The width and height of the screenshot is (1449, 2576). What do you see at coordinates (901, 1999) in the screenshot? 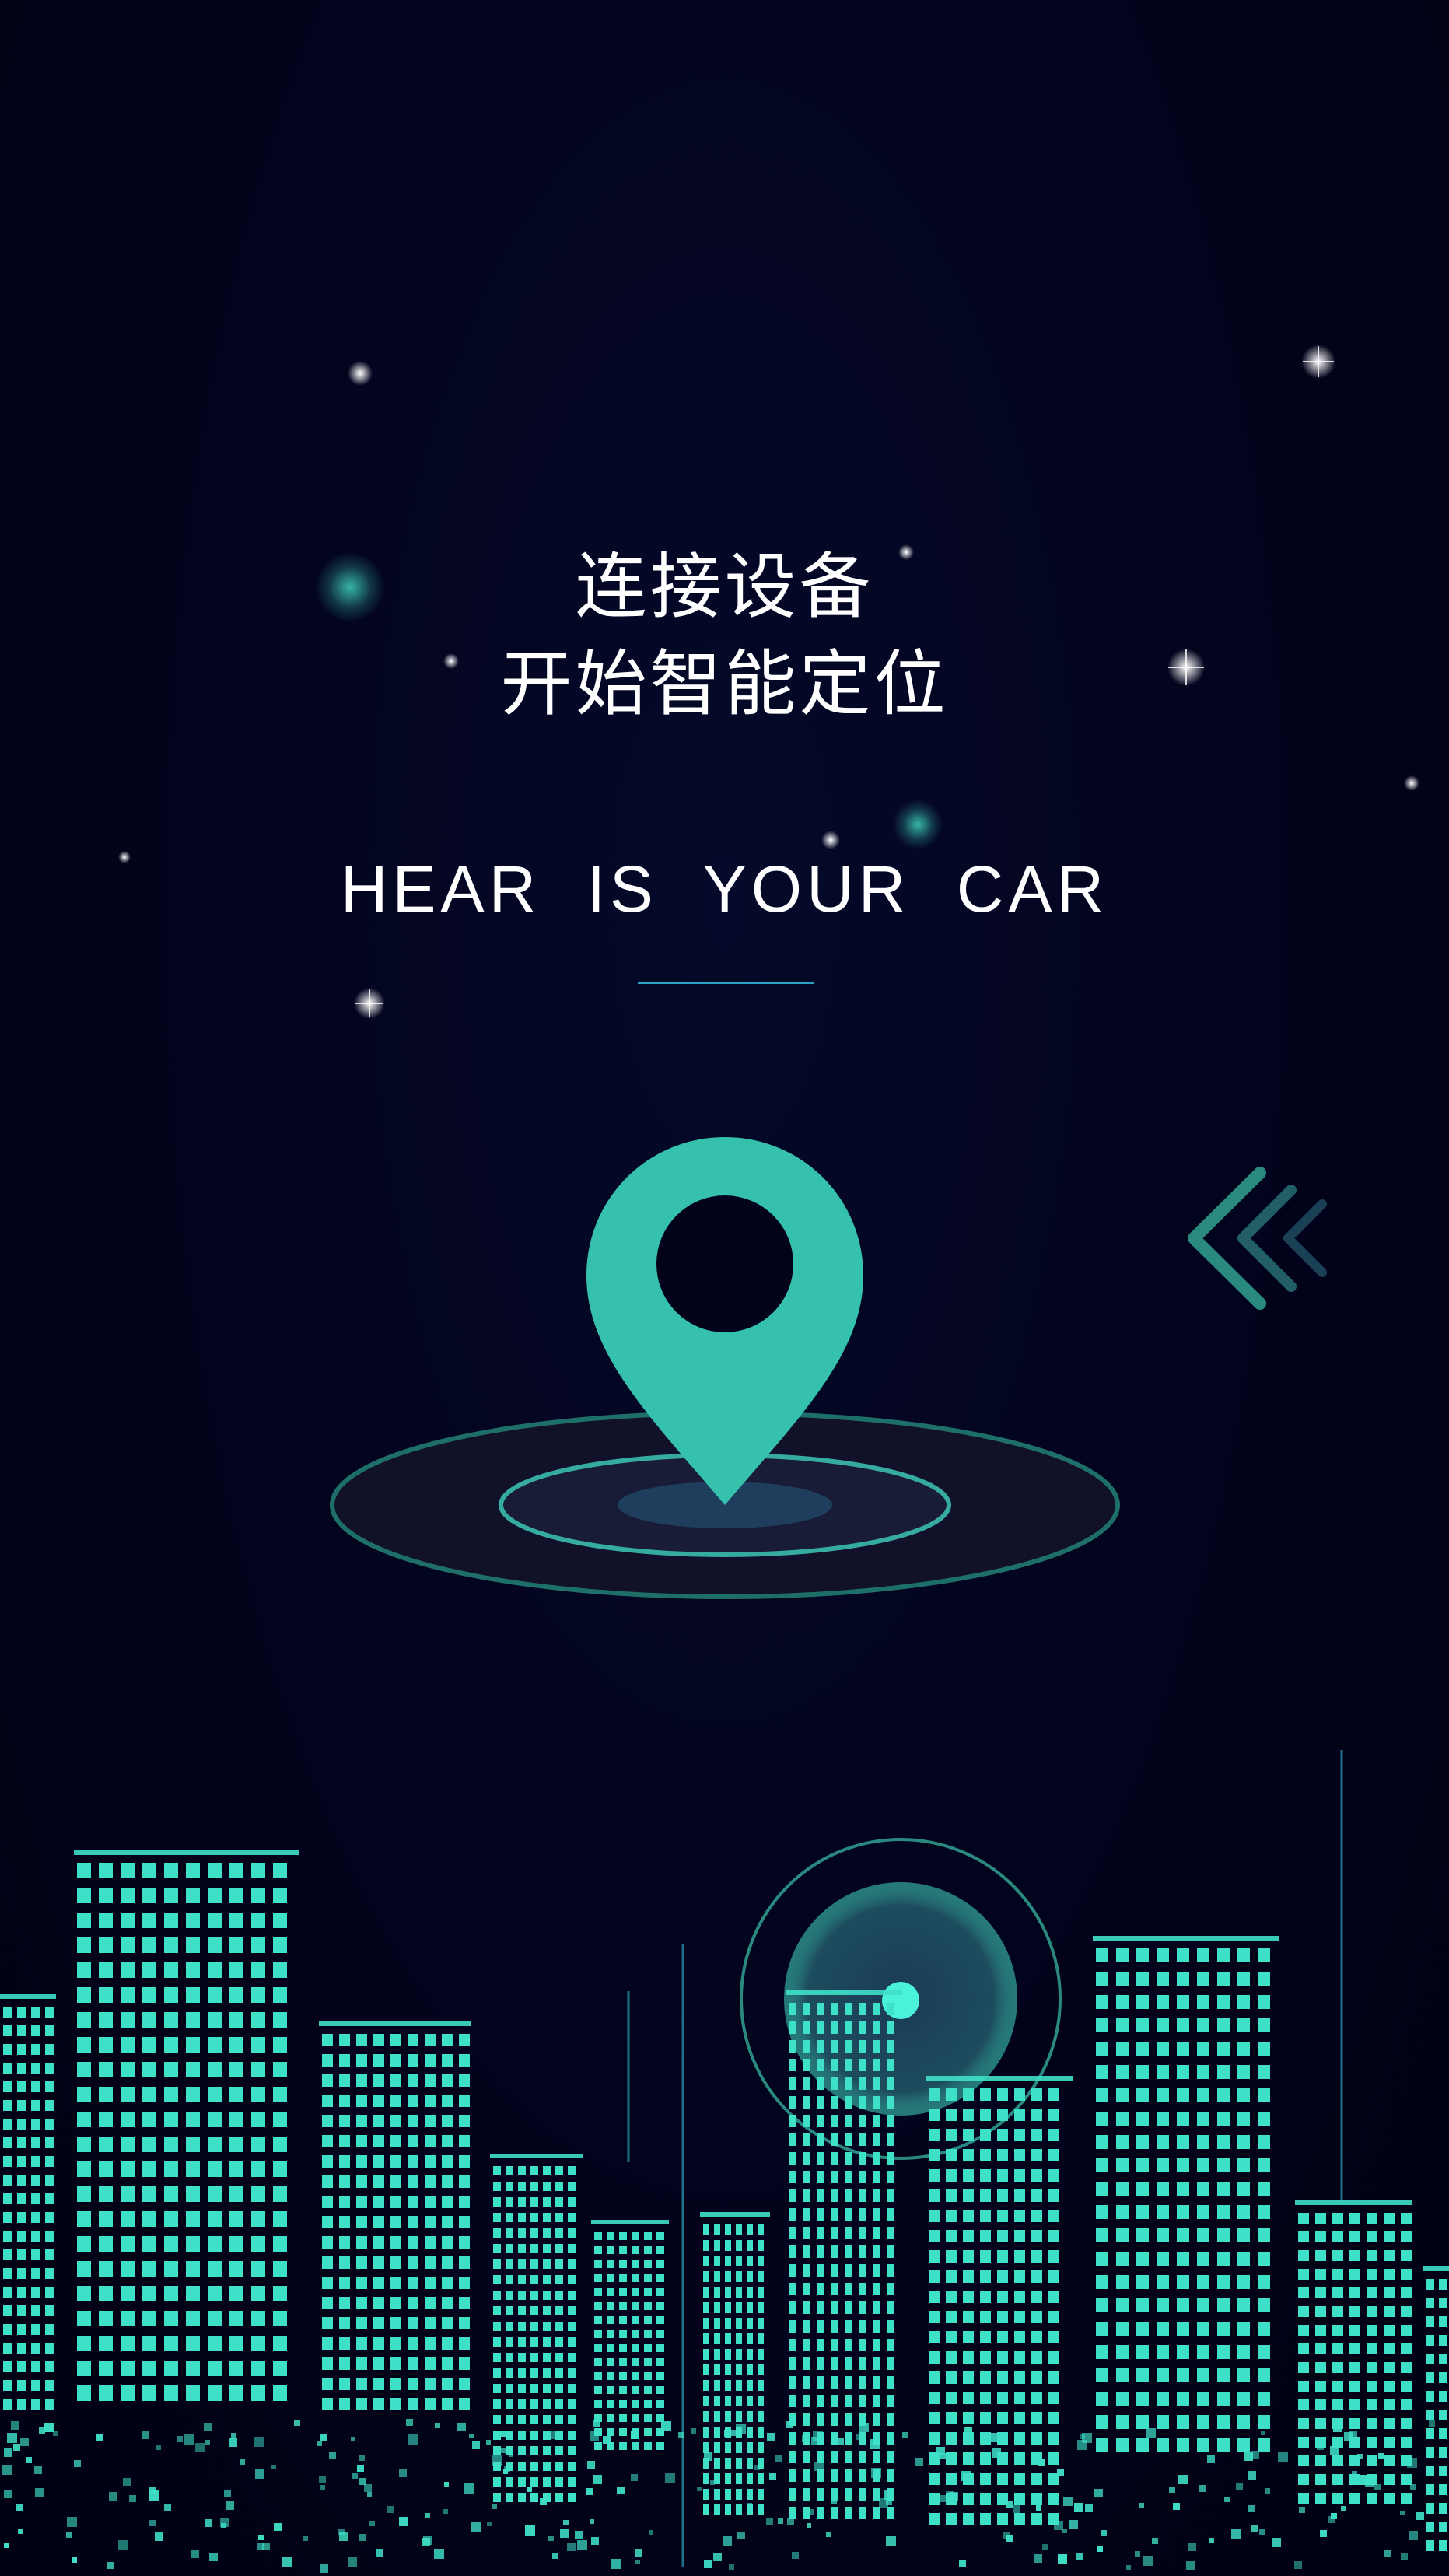
I see `radar-signal-icon` at bounding box center [901, 1999].